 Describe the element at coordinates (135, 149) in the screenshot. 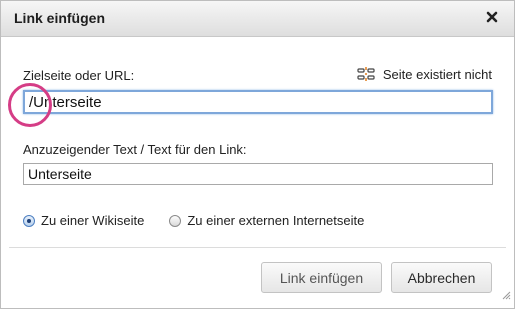

I see `display-text-label: Anzuzeigender Text / Text für den Link:` at that location.